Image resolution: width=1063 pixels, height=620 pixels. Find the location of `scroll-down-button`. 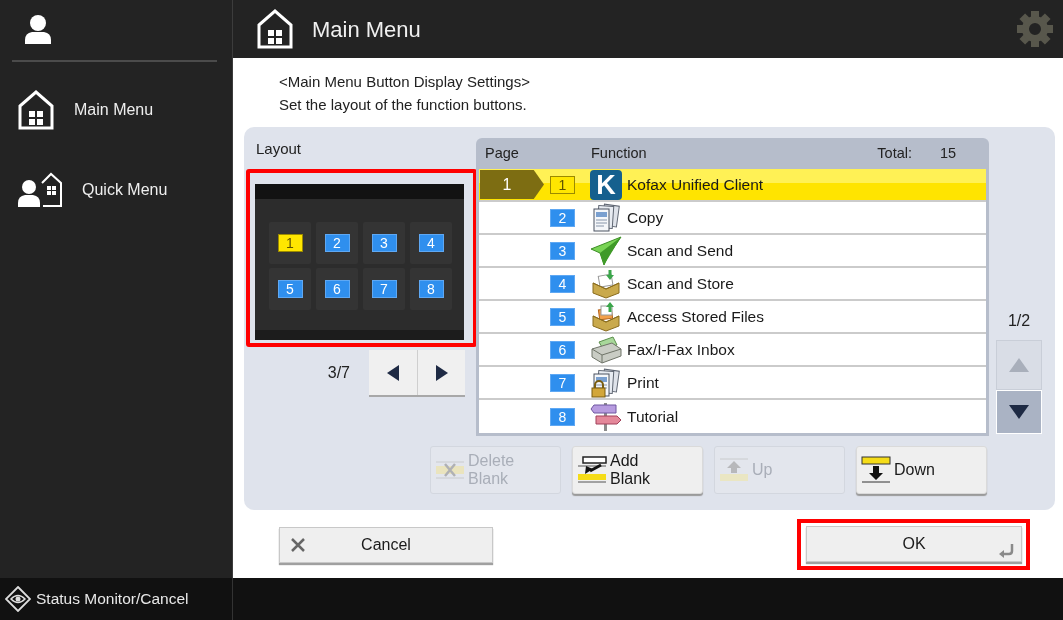

scroll-down-button is located at coordinates (1019, 412).